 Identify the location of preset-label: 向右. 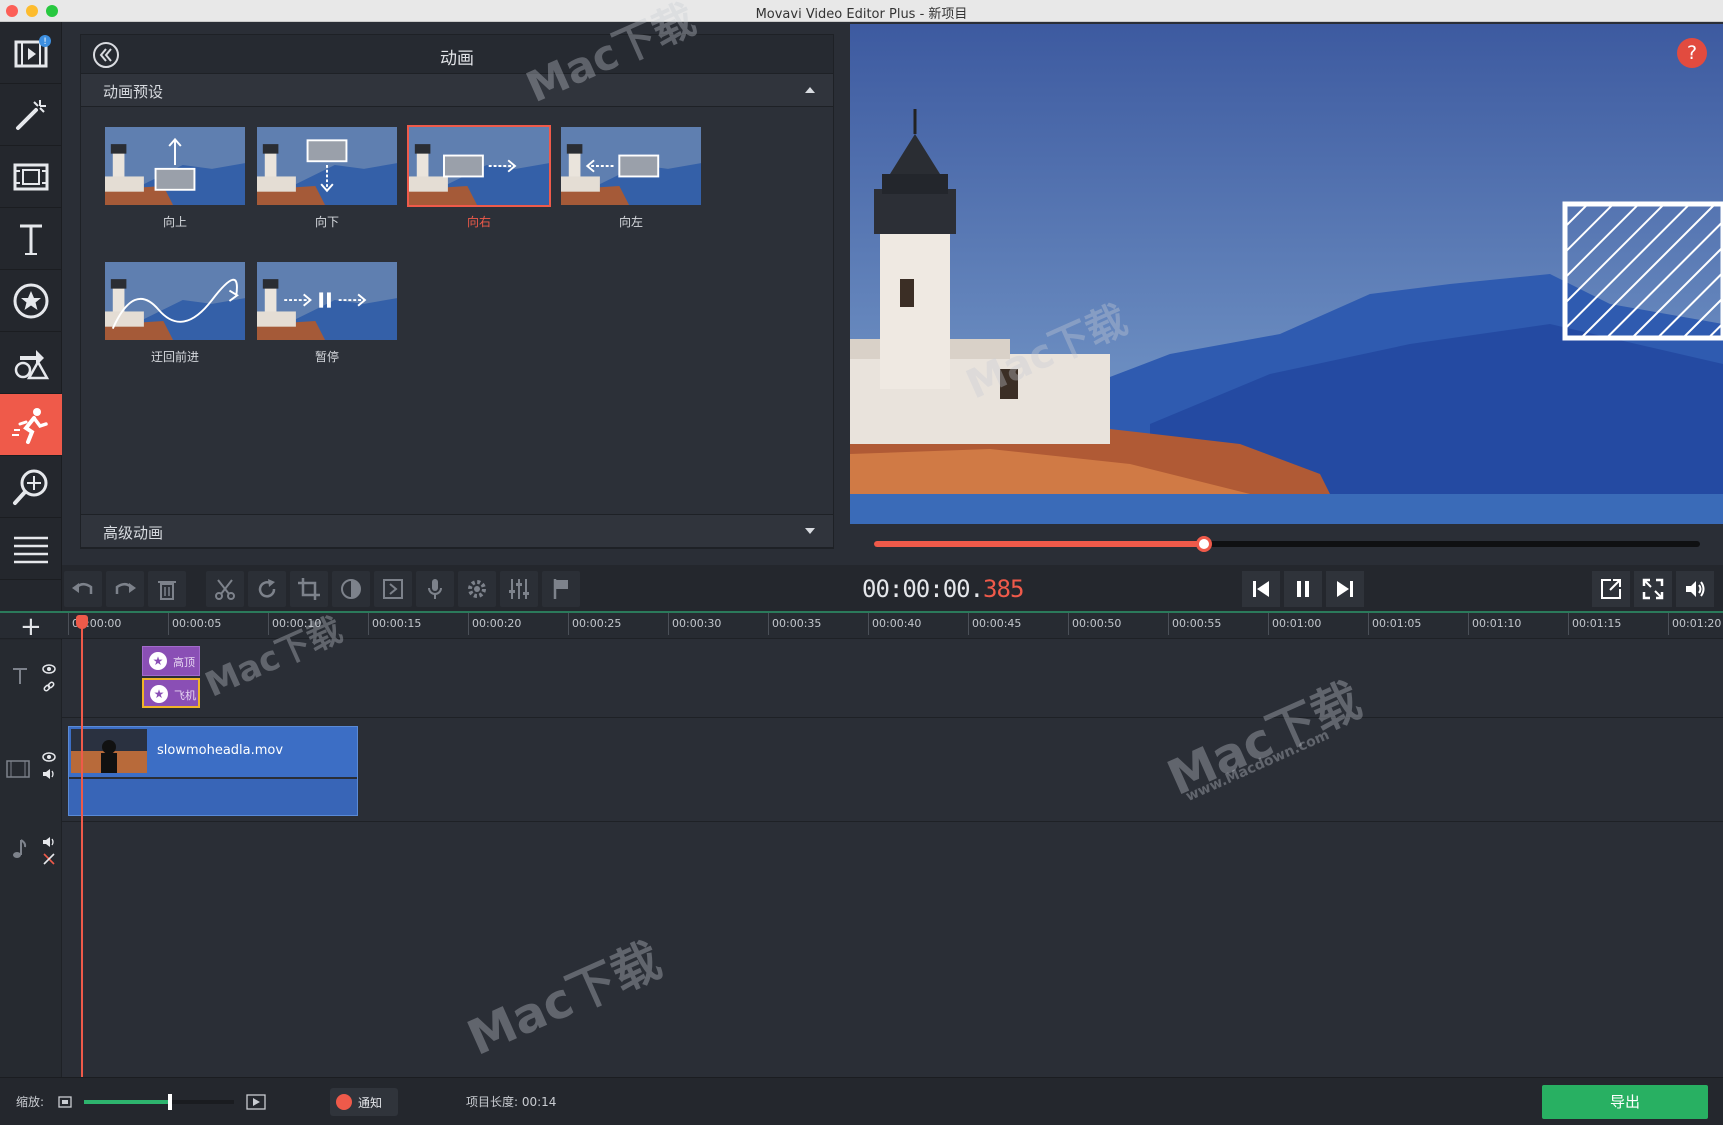
(478, 222).